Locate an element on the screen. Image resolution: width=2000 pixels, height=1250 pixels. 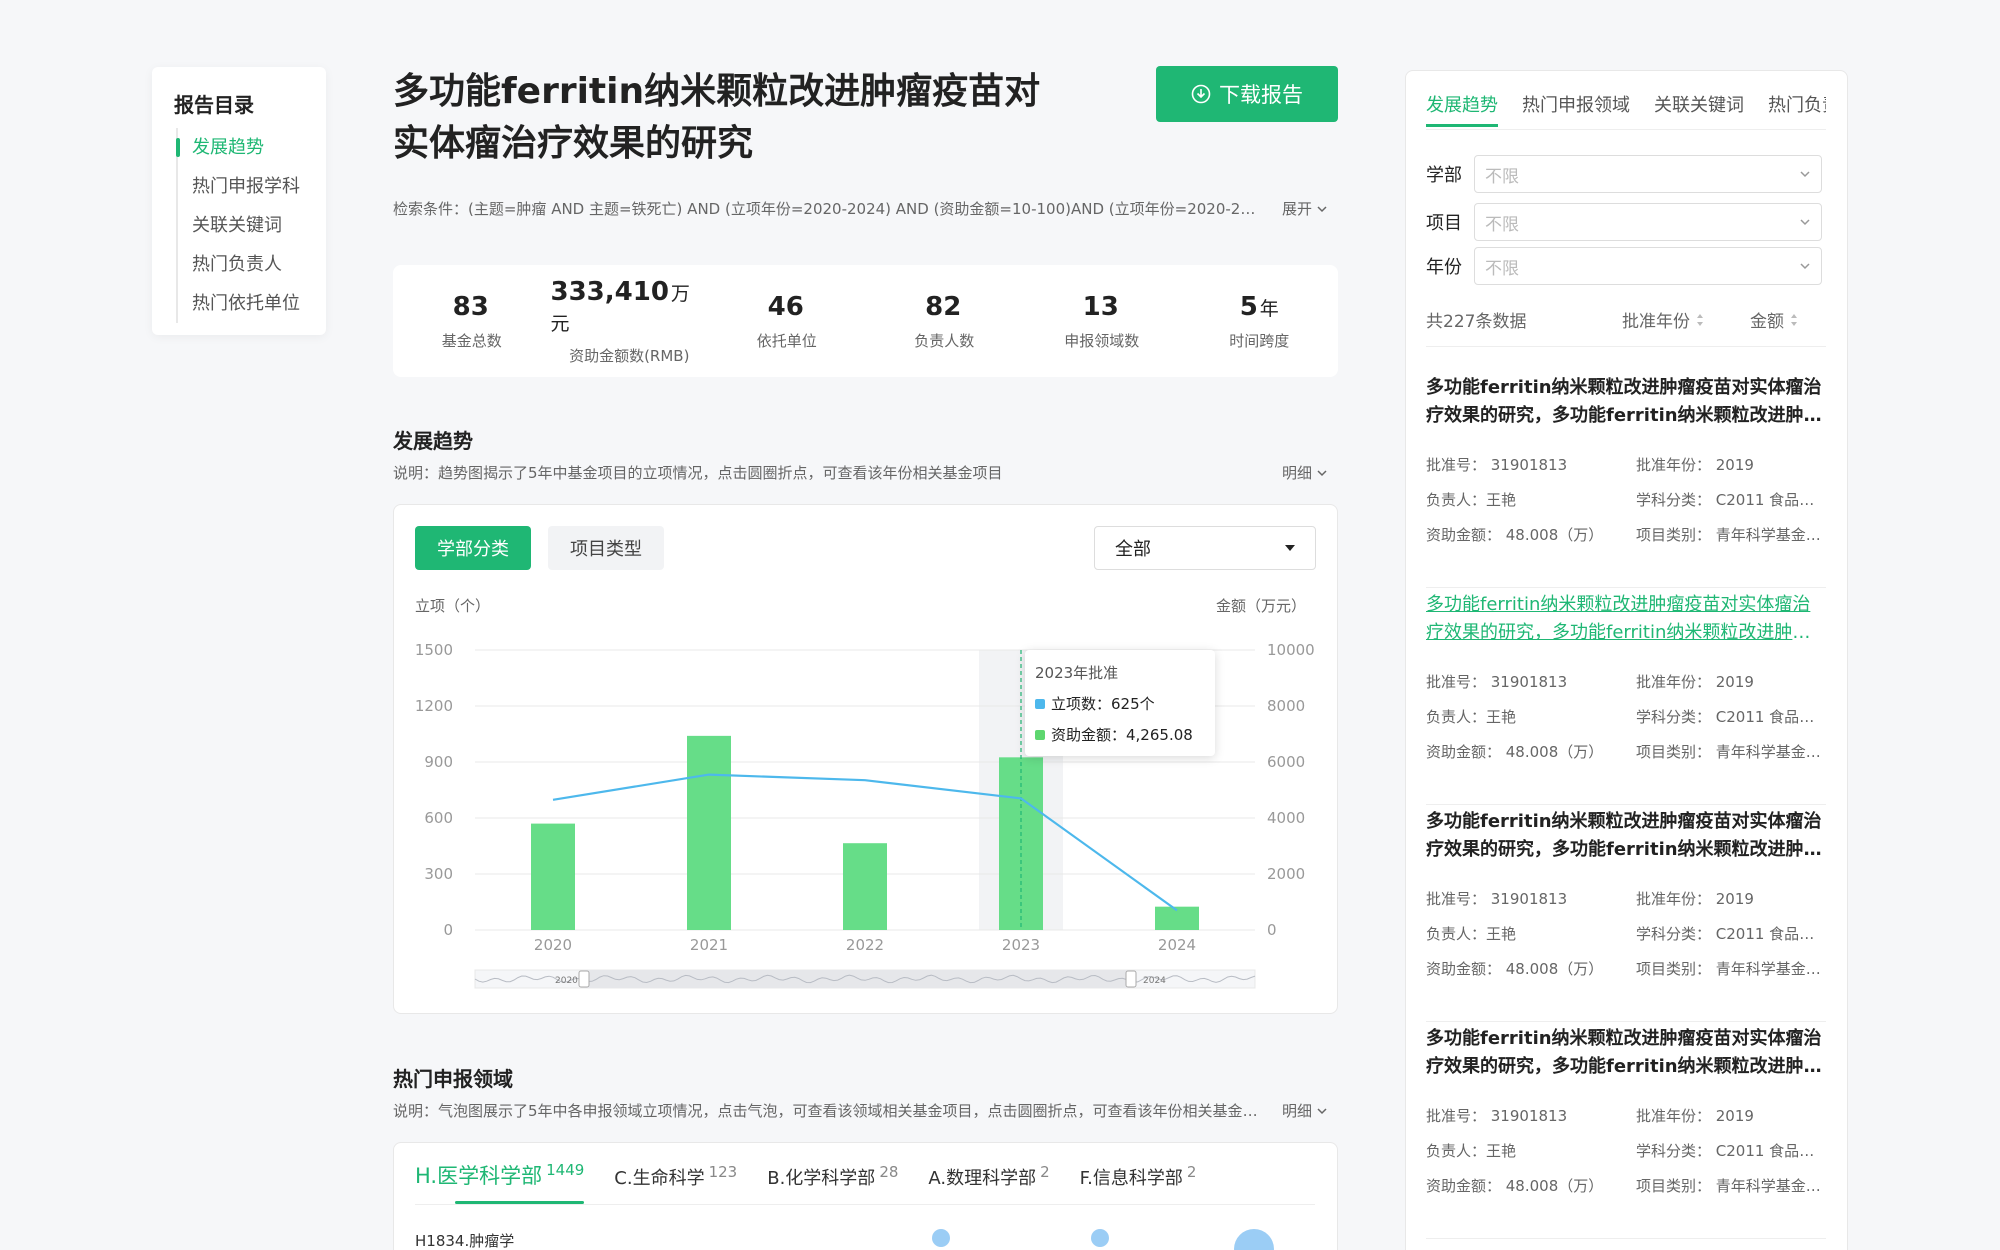
sort-by-amount: 金额 is located at coordinates (1774, 319).